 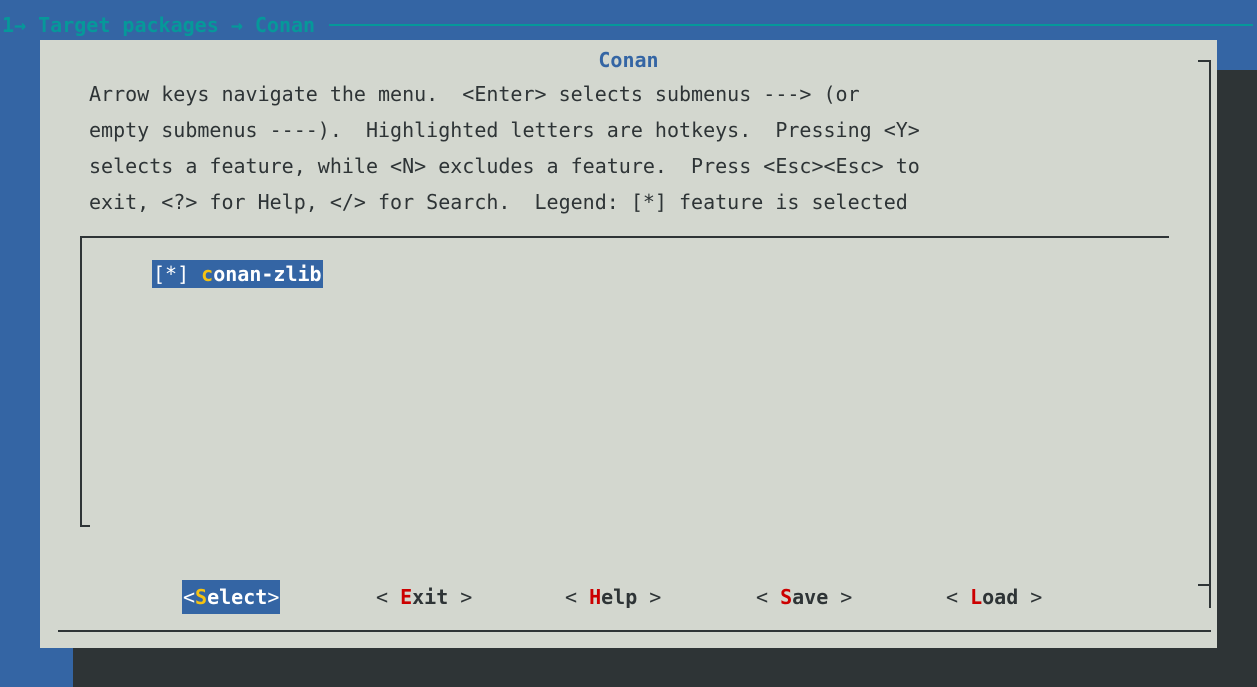 I want to click on backtitle: 1→ Target packages → Conan, so click(x=628, y=25).